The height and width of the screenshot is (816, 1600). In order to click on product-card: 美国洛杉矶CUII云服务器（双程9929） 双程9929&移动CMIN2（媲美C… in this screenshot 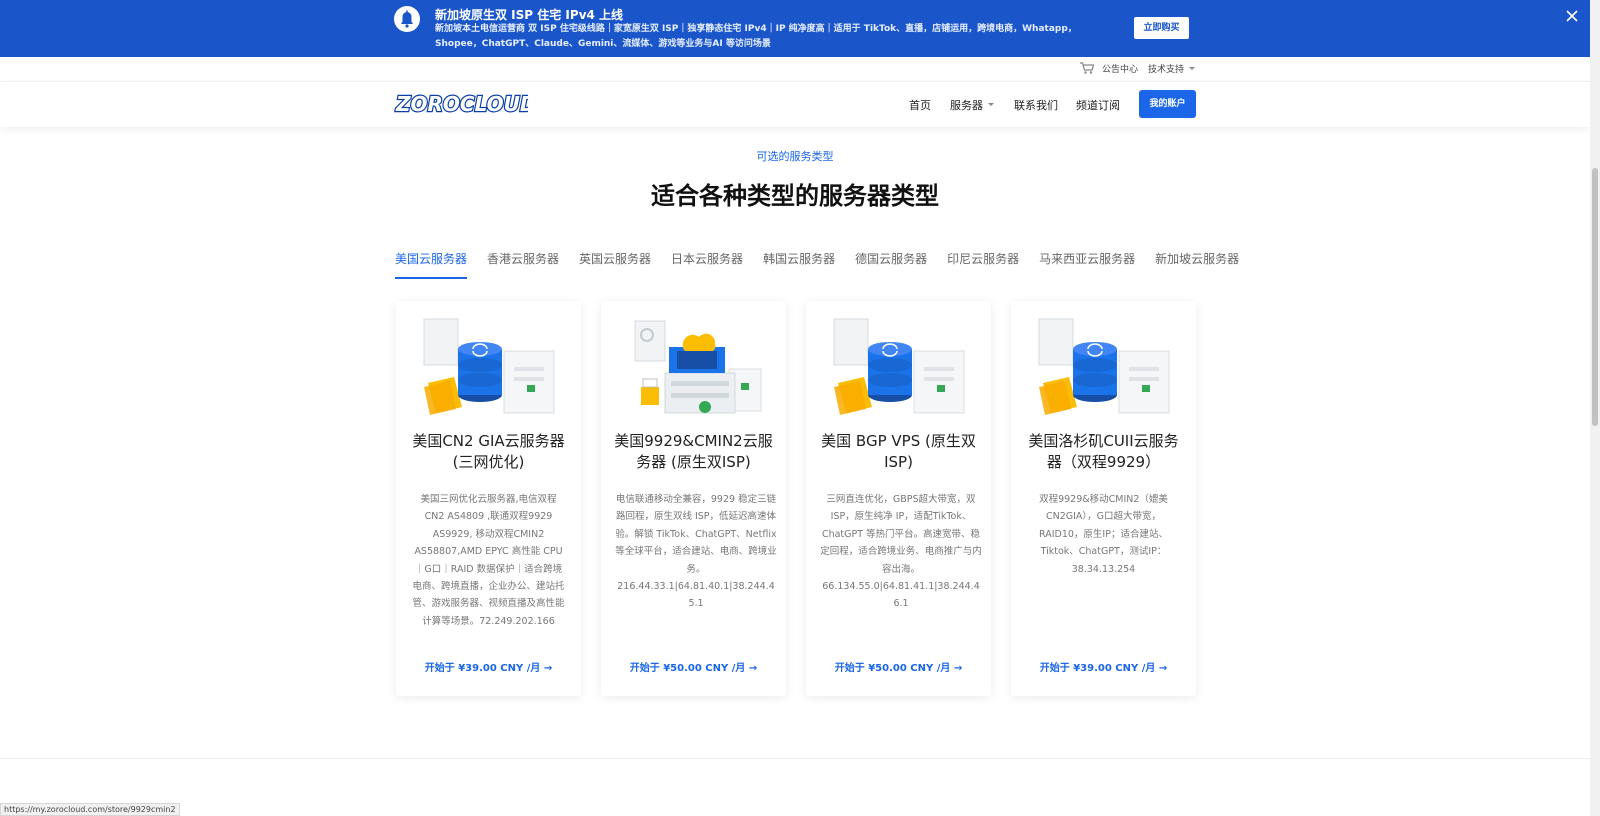, I will do `click(1103, 498)`.